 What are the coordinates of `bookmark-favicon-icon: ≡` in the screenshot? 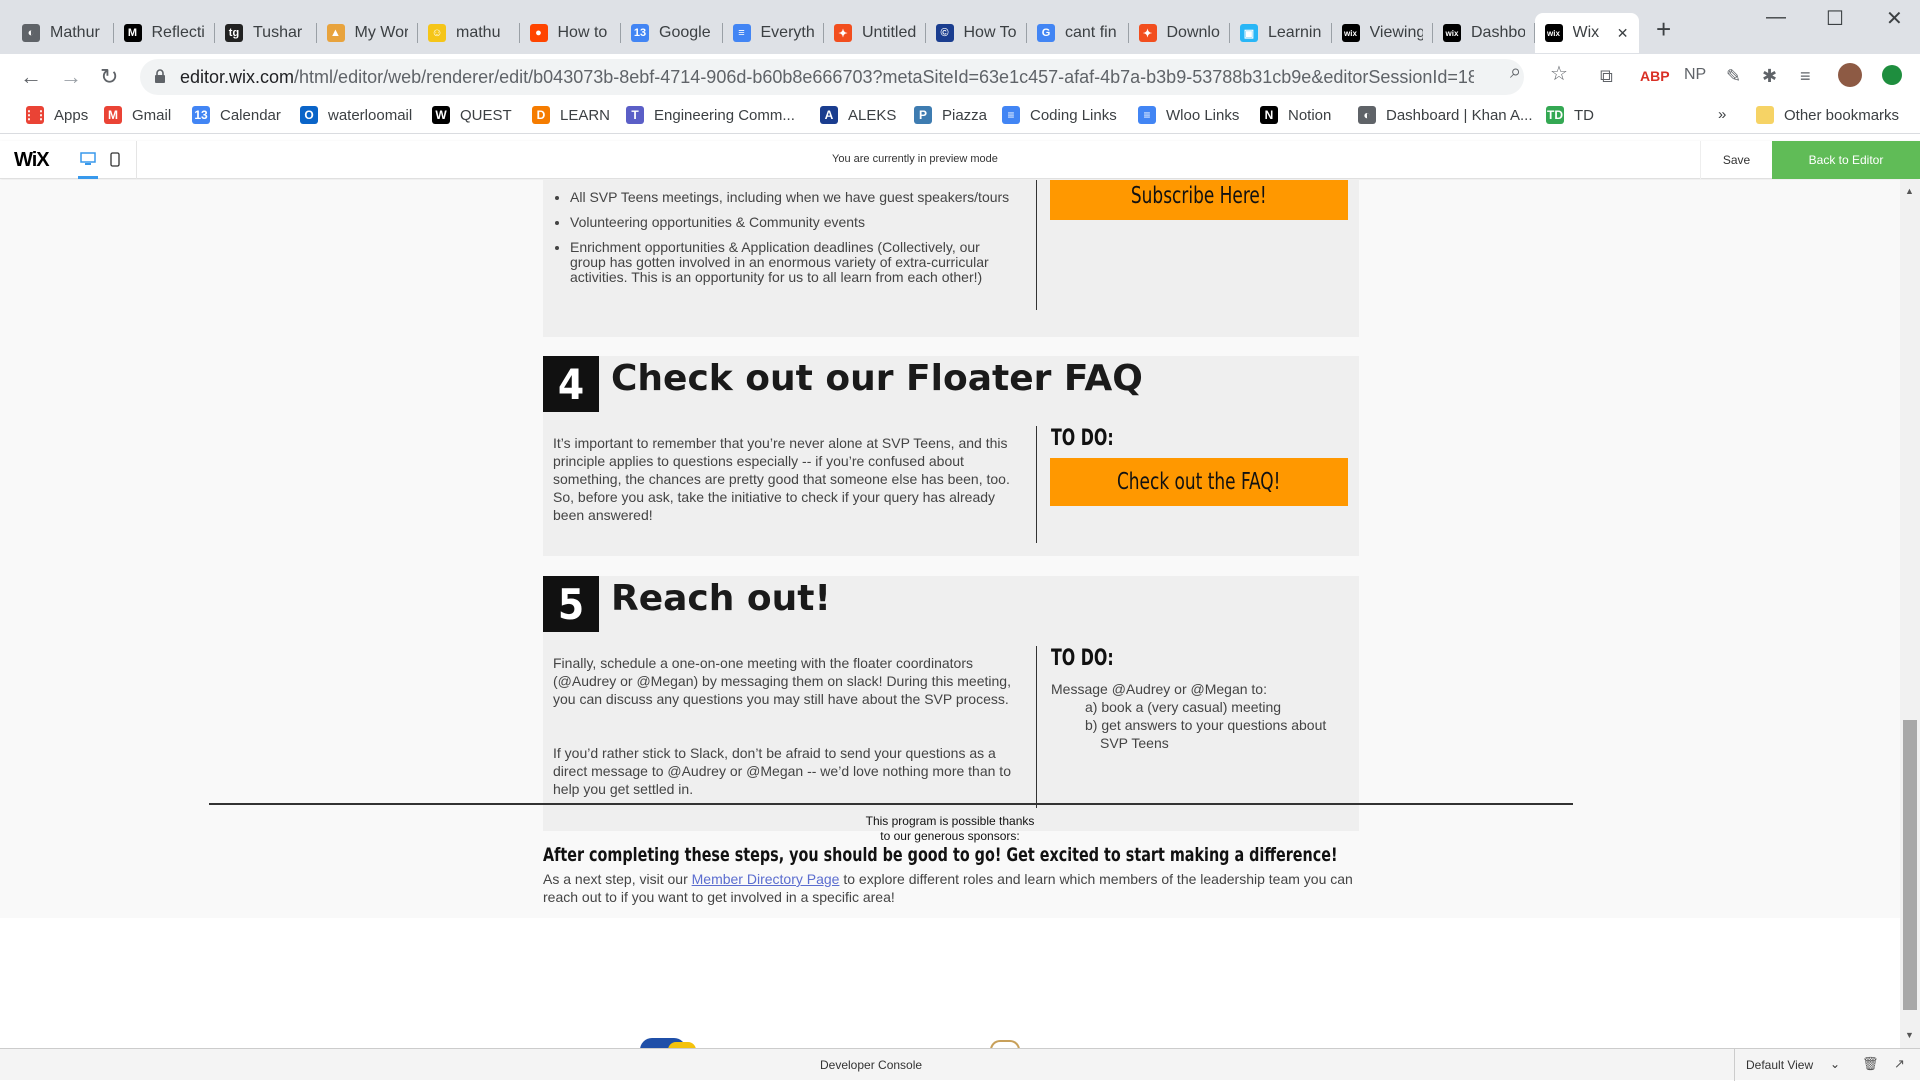 It's located at (1147, 115).